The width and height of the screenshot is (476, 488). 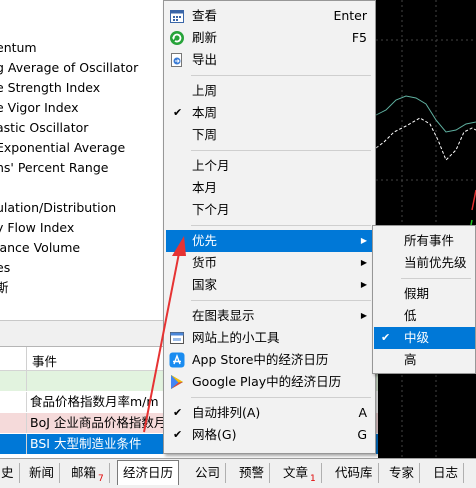 I want to click on menu-item-label: 下个月, so click(x=211, y=209).